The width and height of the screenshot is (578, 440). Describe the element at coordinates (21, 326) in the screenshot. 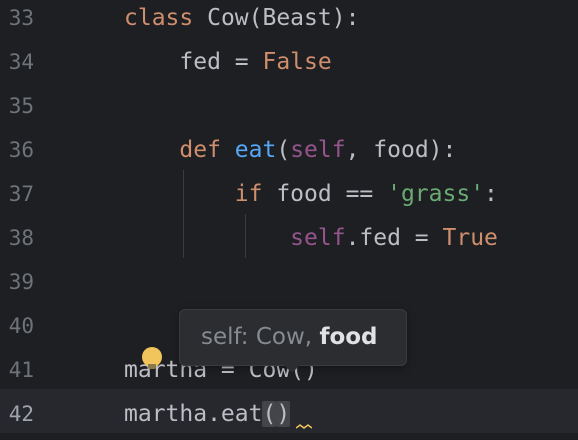

I see `line-number-40: 40` at that location.